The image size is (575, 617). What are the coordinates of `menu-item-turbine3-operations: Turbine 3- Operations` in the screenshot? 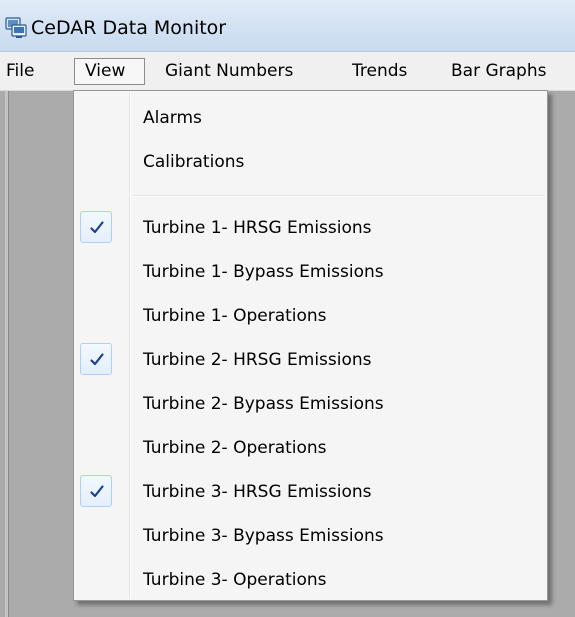 It's located at (310, 580).